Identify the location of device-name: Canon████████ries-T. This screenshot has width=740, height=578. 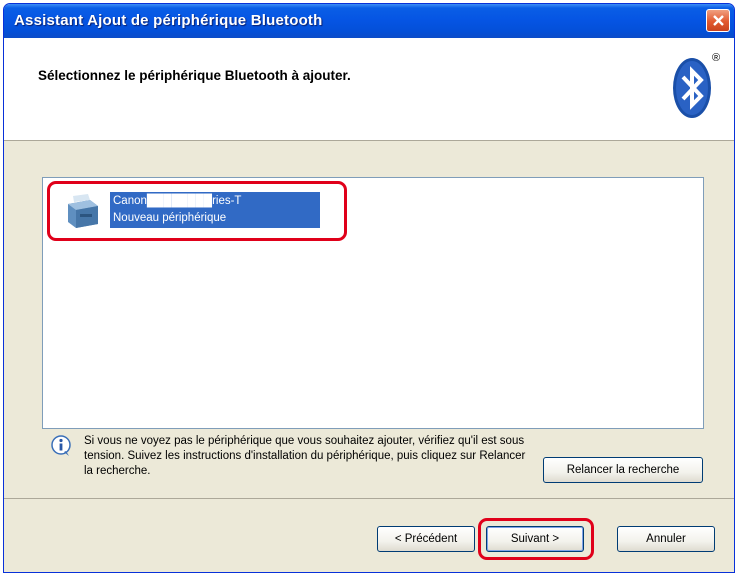
(177, 201).